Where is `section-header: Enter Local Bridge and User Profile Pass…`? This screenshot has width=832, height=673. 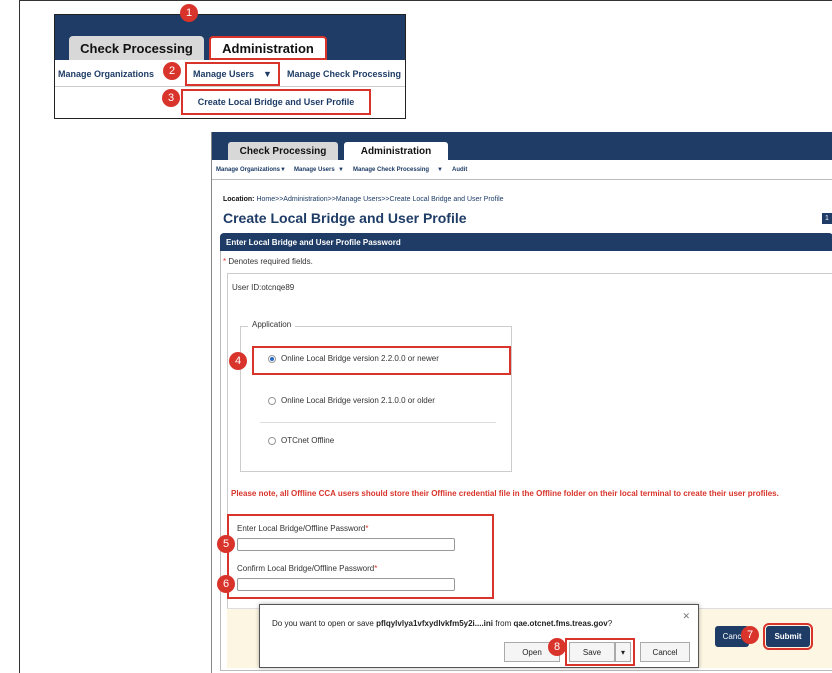
section-header: Enter Local Bridge and User Profile Pass… is located at coordinates (526, 242).